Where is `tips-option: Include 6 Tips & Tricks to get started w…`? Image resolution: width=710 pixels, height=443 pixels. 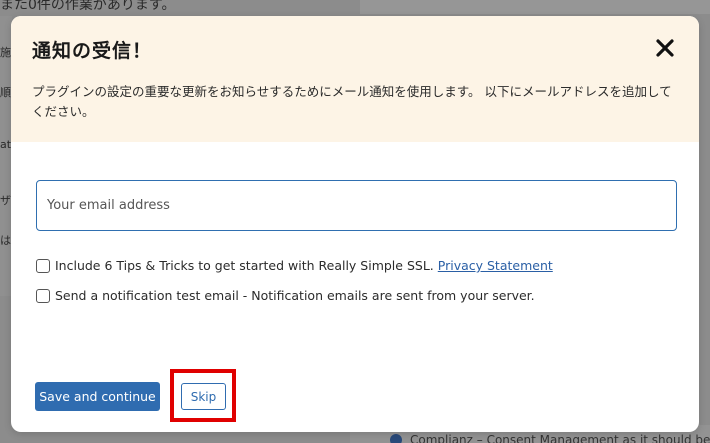 tips-option: Include 6 Tips & Tricks to get started w… is located at coordinates (294, 265).